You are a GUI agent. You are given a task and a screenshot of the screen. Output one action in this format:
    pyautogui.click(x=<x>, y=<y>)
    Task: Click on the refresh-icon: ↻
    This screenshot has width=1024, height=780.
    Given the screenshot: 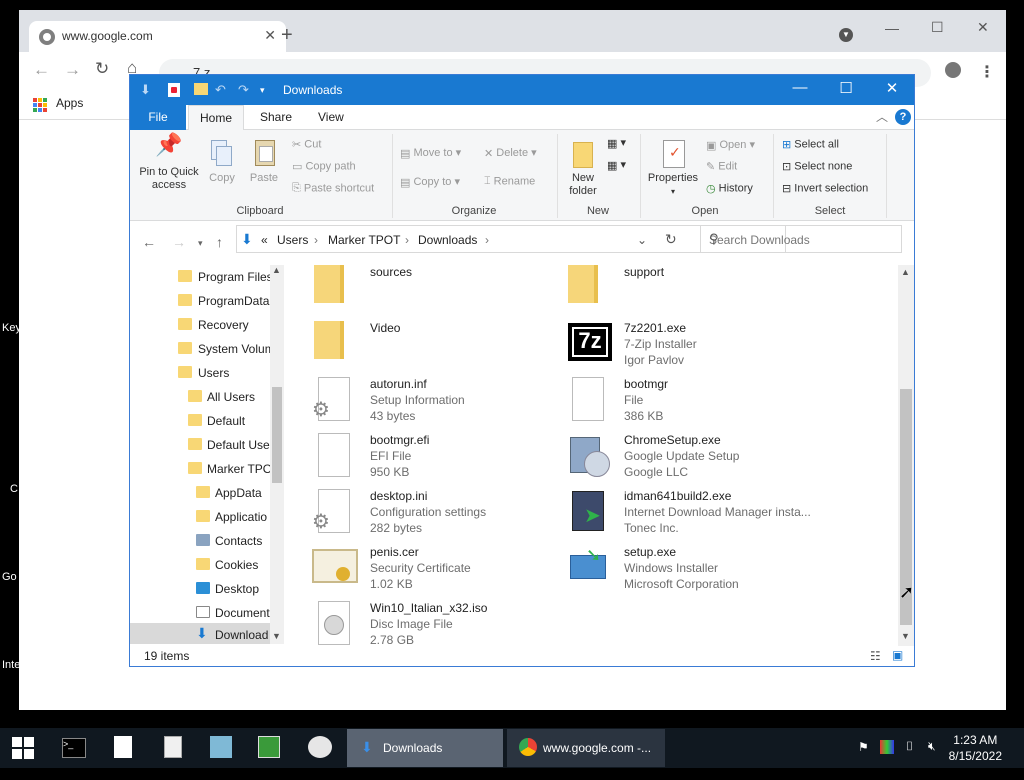 What is the action you would take?
    pyautogui.click(x=671, y=239)
    